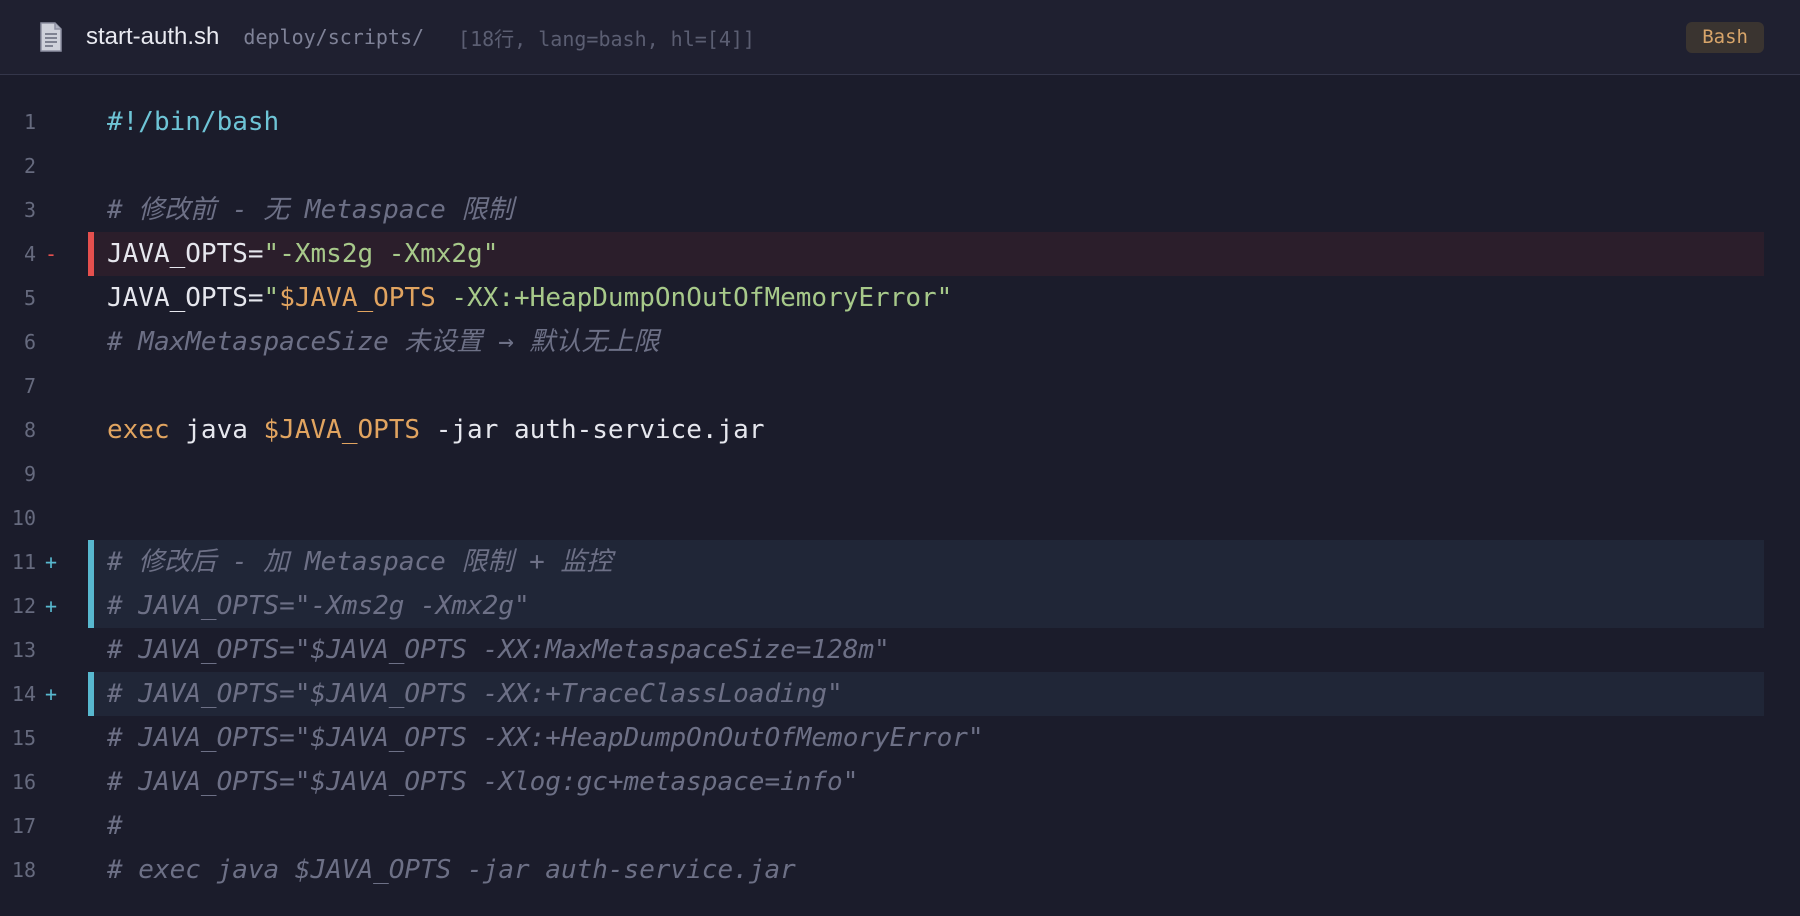 This screenshot has height=916, width=1800. I want to click on file-meta: [18行, lang=bash, hl=[4]], so click(606, 38).